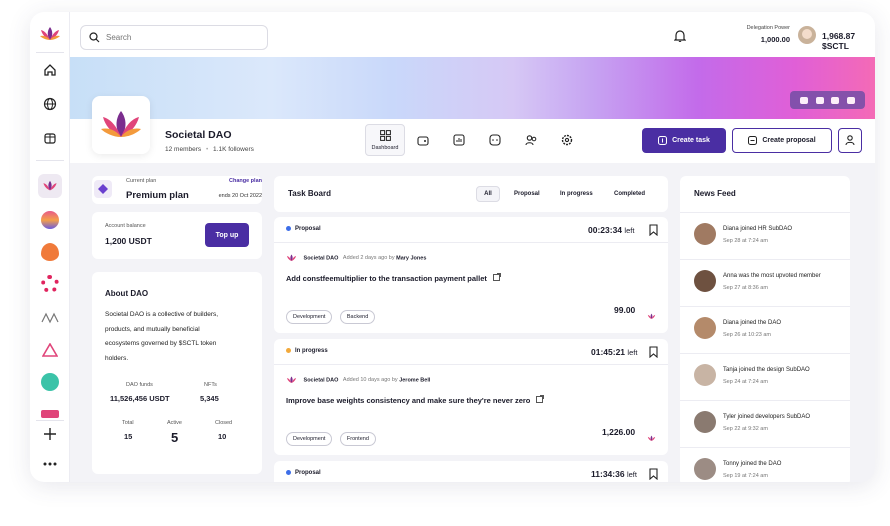  Describe the element at coordinates (128, 241) in the screenshot. I see `account-balance-value: 1,200 USDT` at that location.